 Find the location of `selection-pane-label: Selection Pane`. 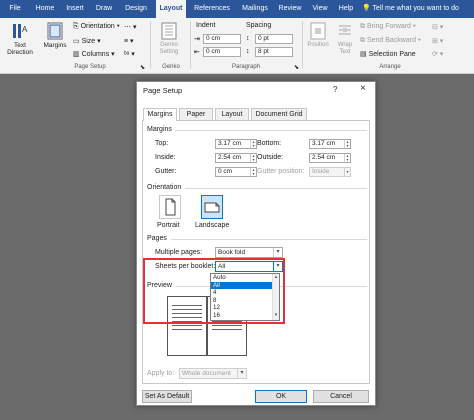

selection-pane-label: Selection Pane is located at coordinates (392, 54).